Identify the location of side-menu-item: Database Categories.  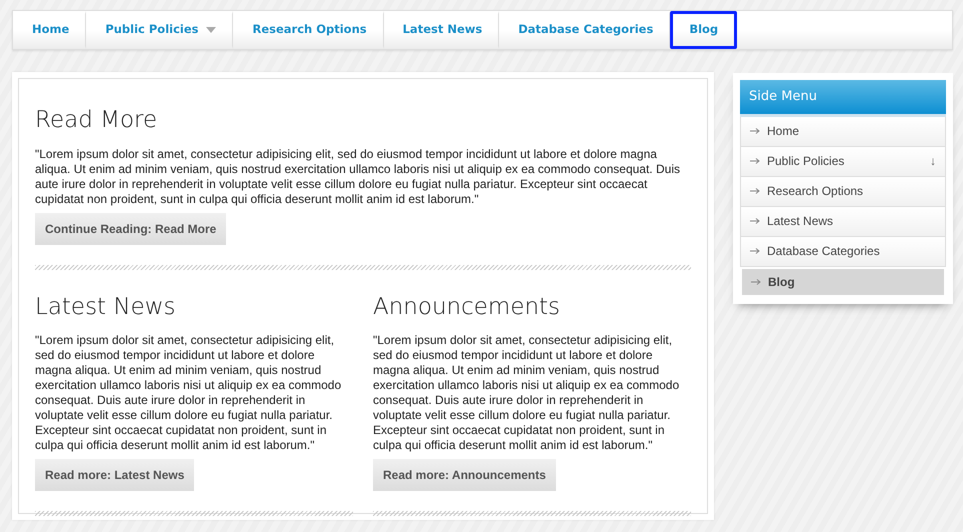
(843, 251).